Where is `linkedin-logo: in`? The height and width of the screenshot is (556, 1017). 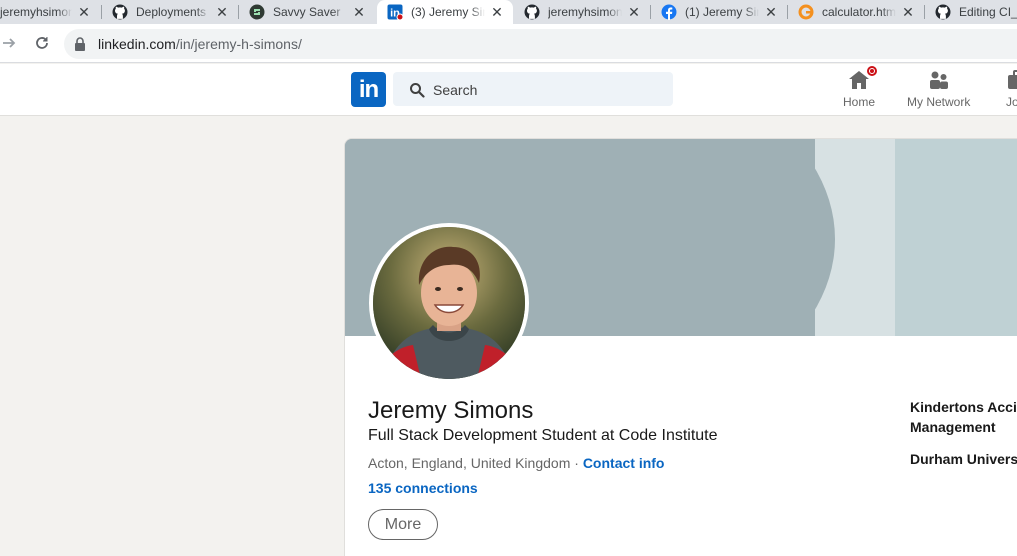
linkedin-logo: in is located at coordinates (368, 89).